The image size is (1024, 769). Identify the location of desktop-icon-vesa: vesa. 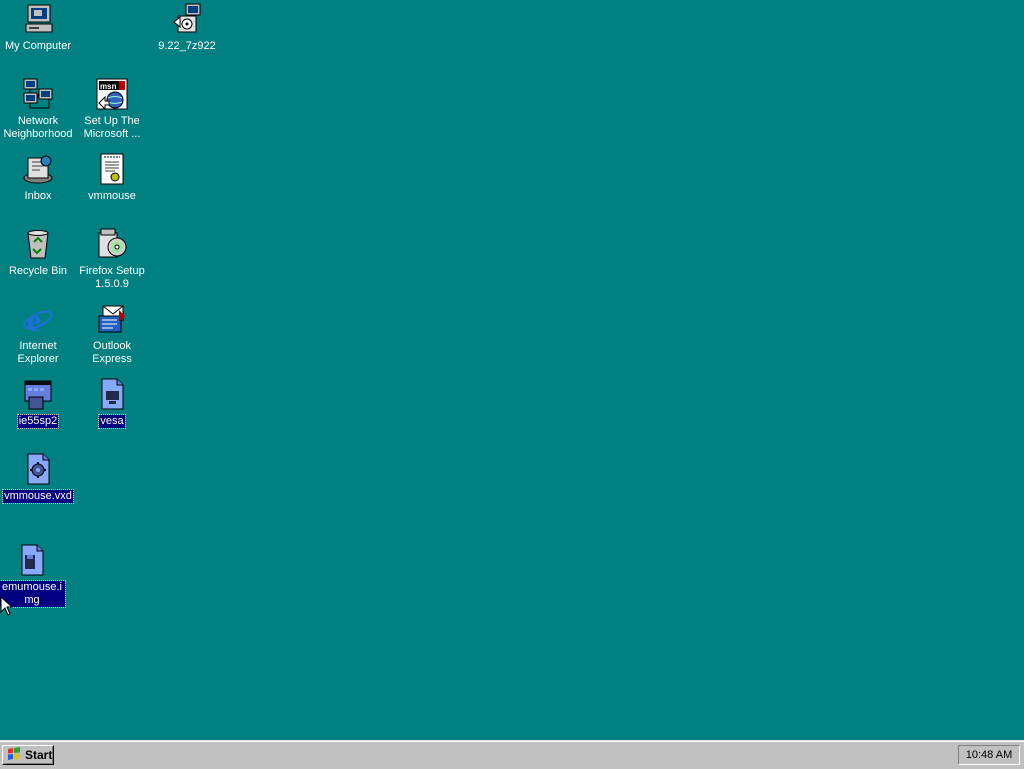
(112, 403).